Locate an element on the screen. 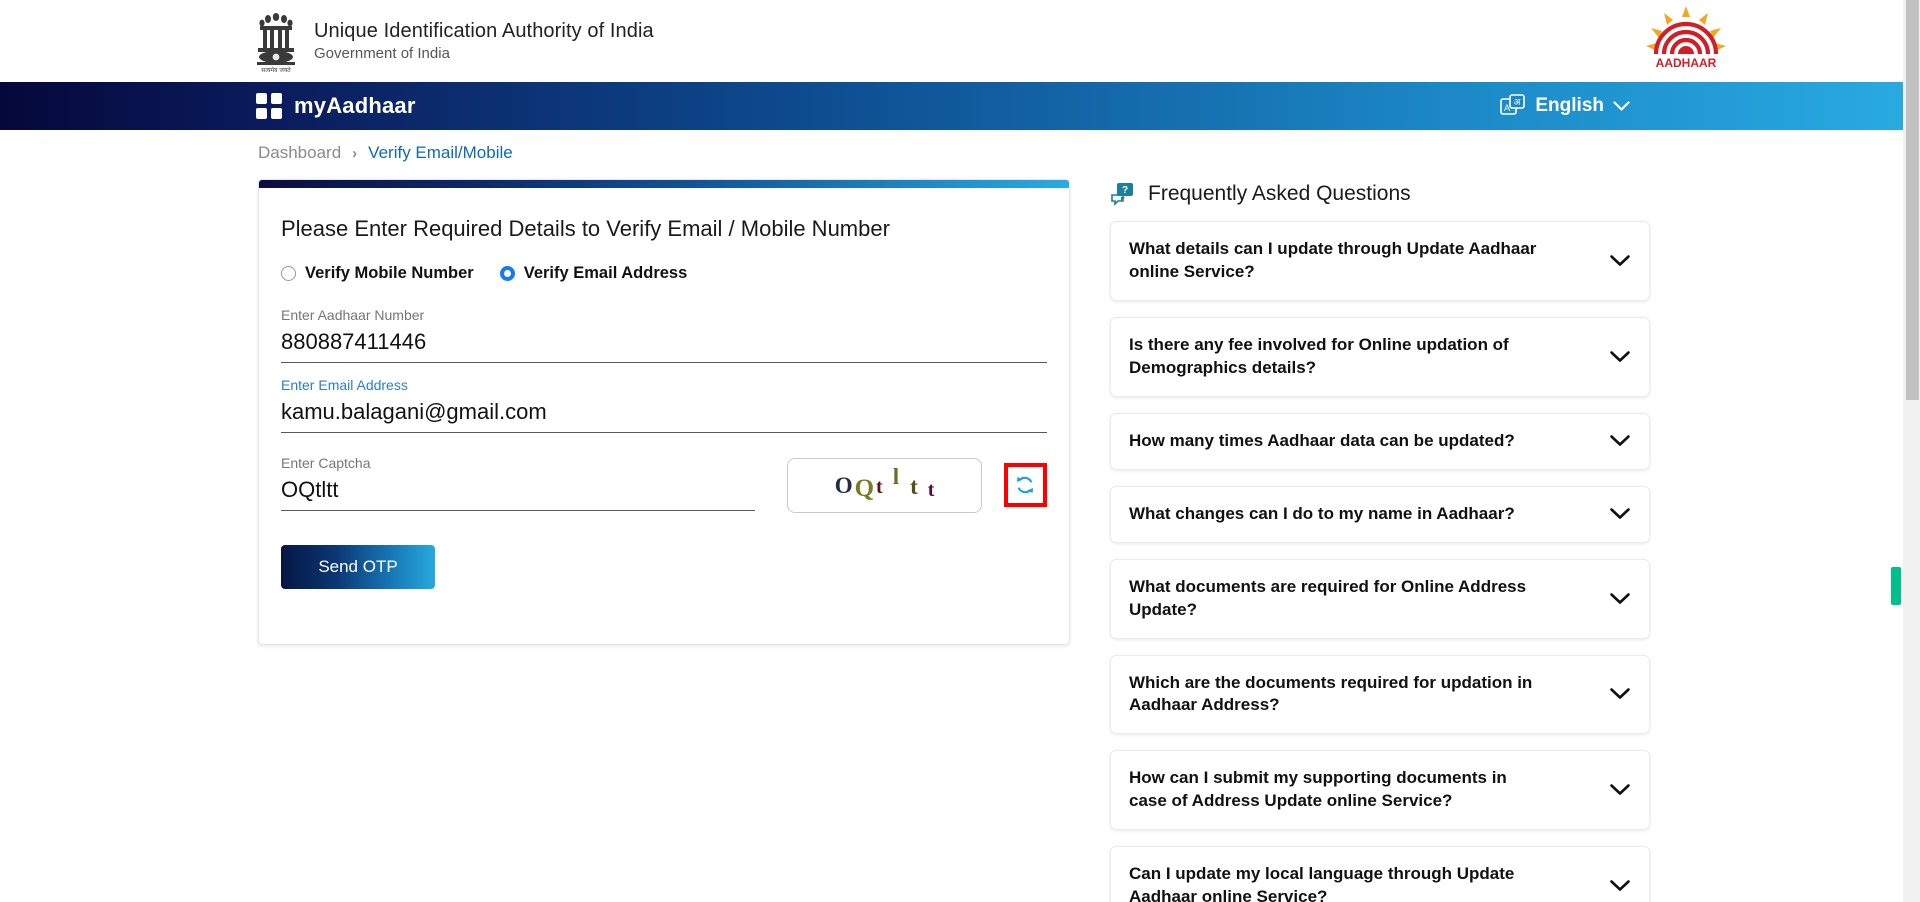  captcha-char-1: O is located at coordinates (843, 485).